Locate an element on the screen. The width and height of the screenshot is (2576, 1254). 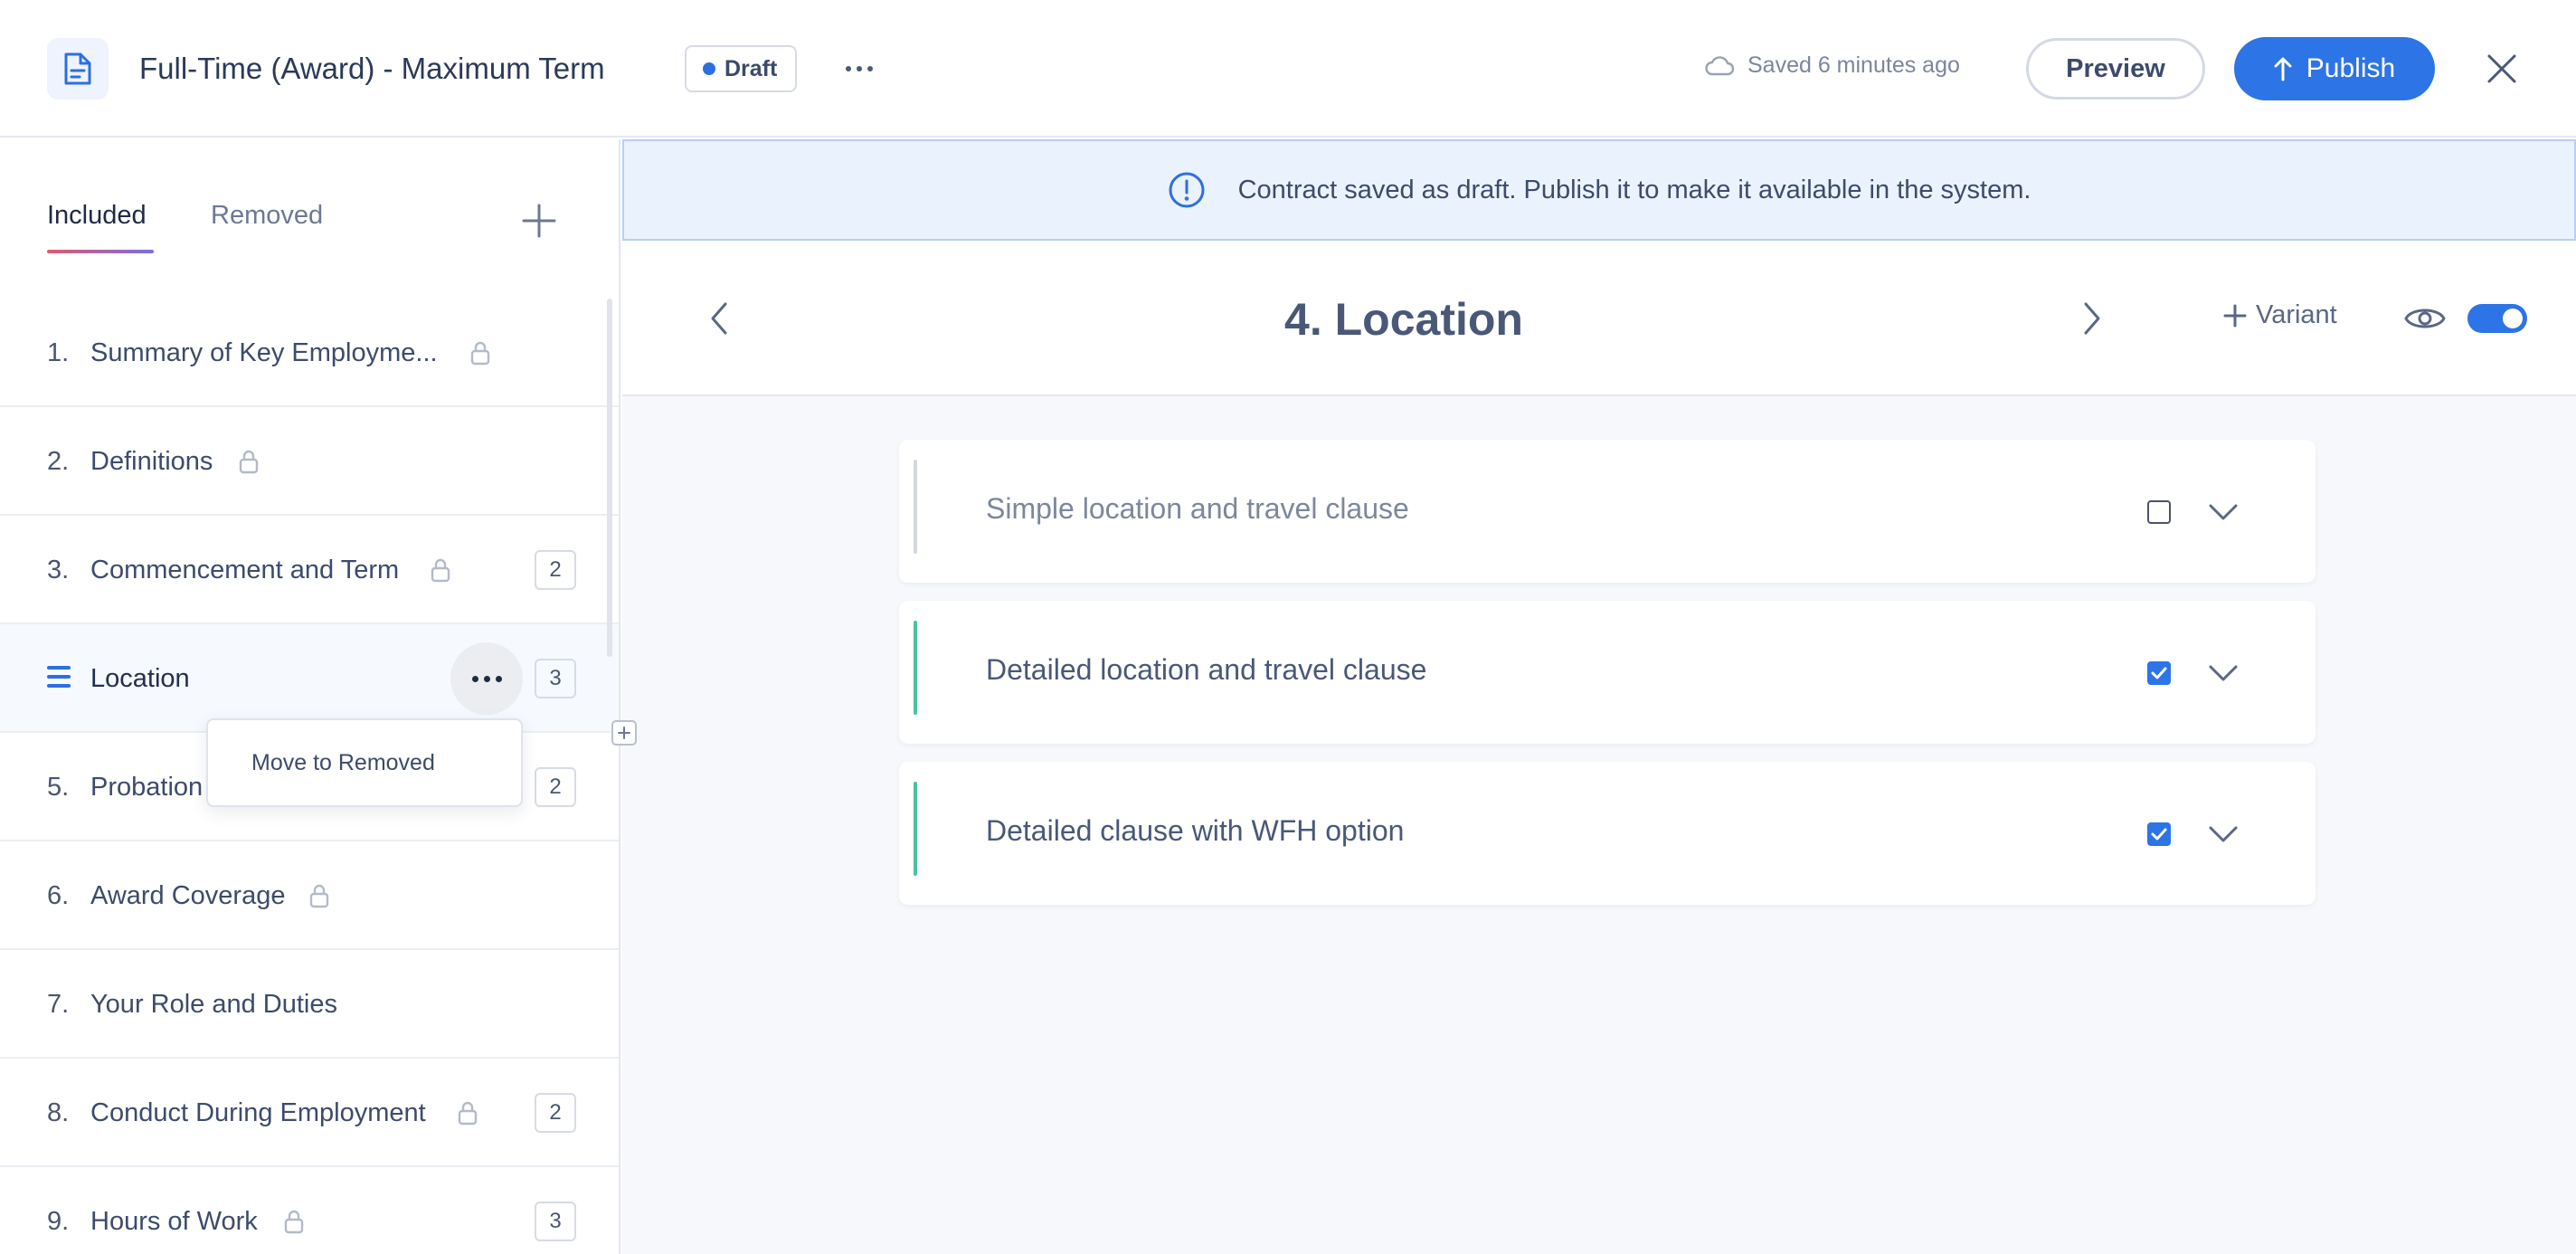
visibility-toggle is located at coordinates (2497, 318).